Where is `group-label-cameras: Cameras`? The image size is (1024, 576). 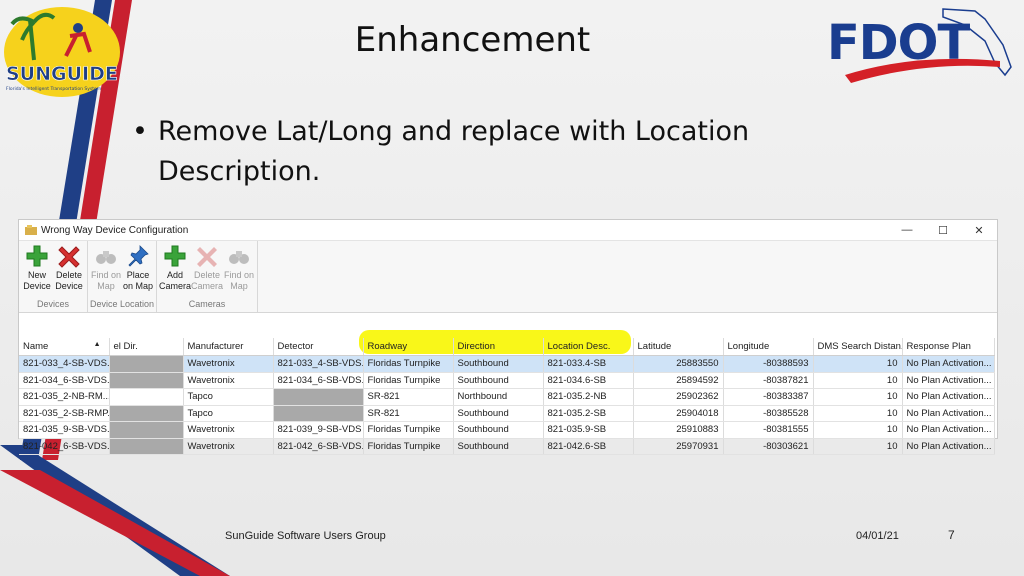 group-label-cameras: Cameras is located at coordinates (207, 304).